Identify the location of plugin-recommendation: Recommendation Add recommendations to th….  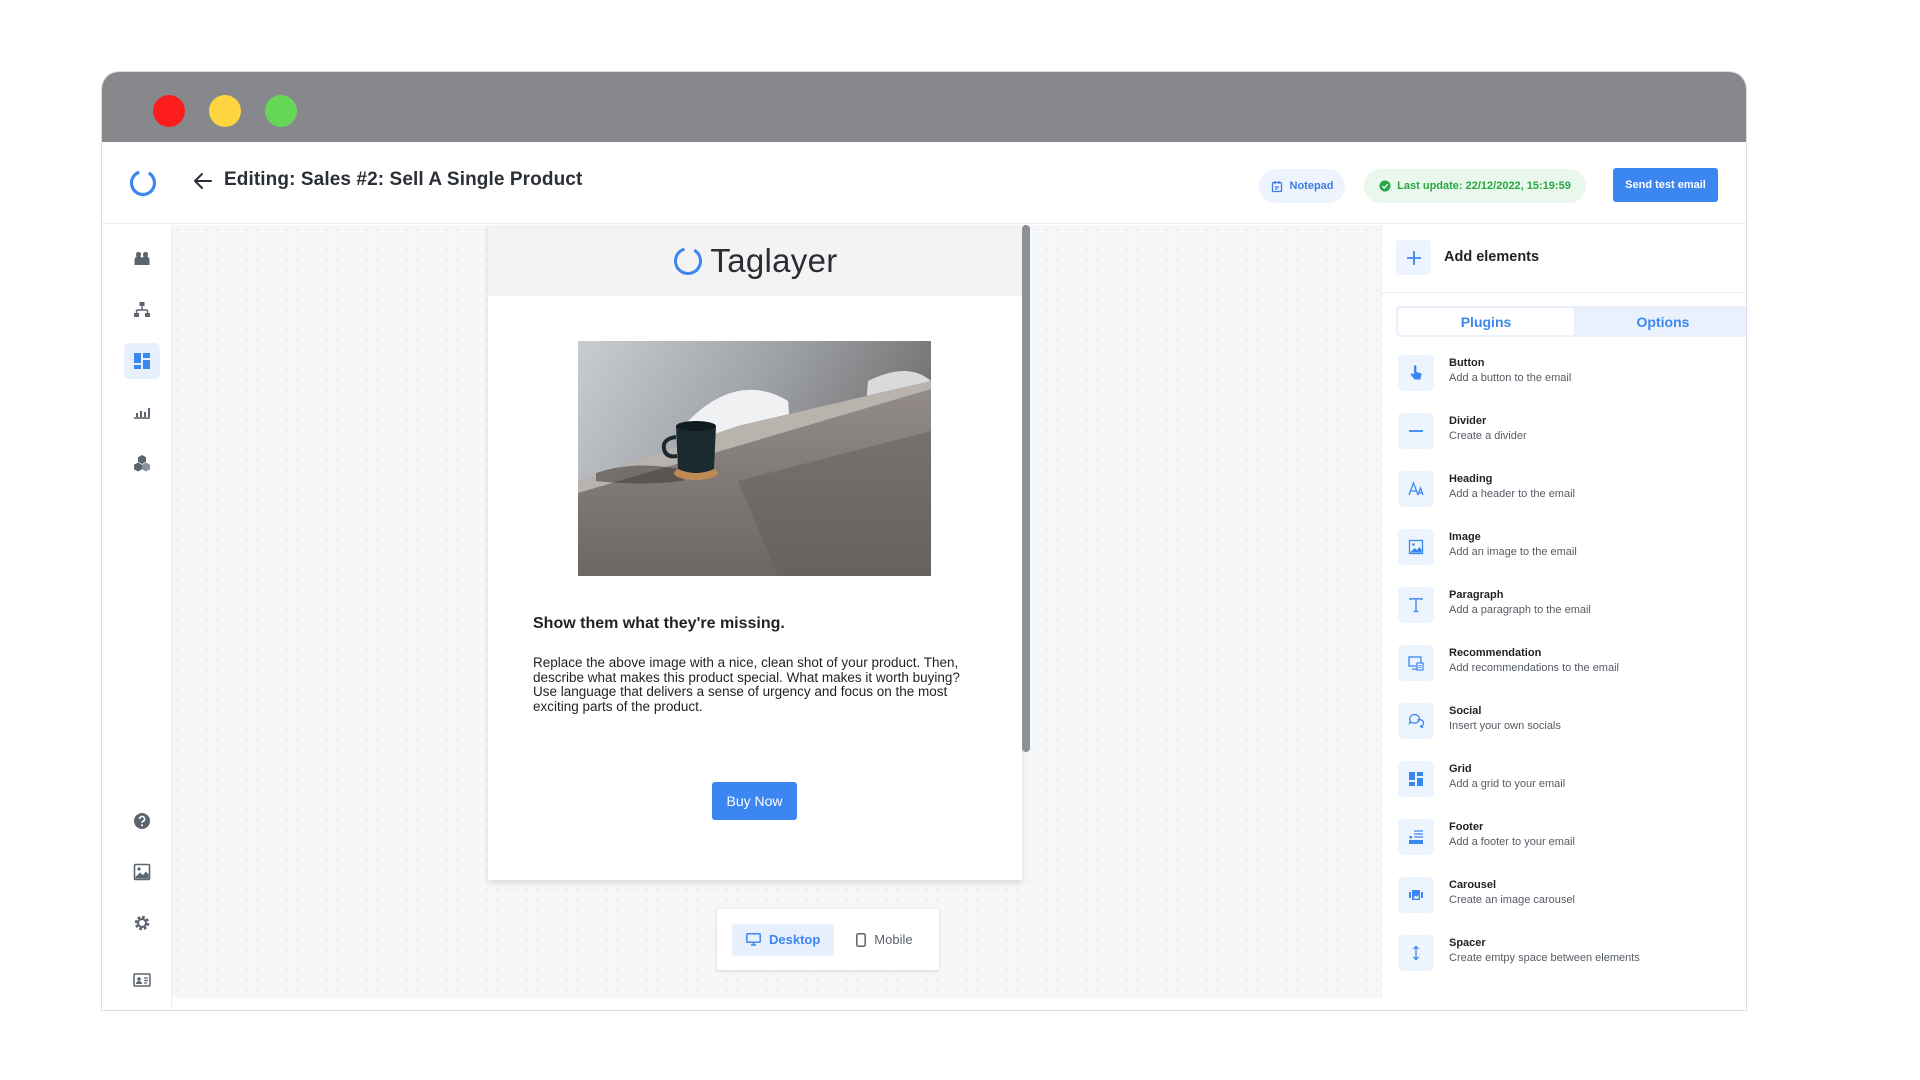
(1568, 665).